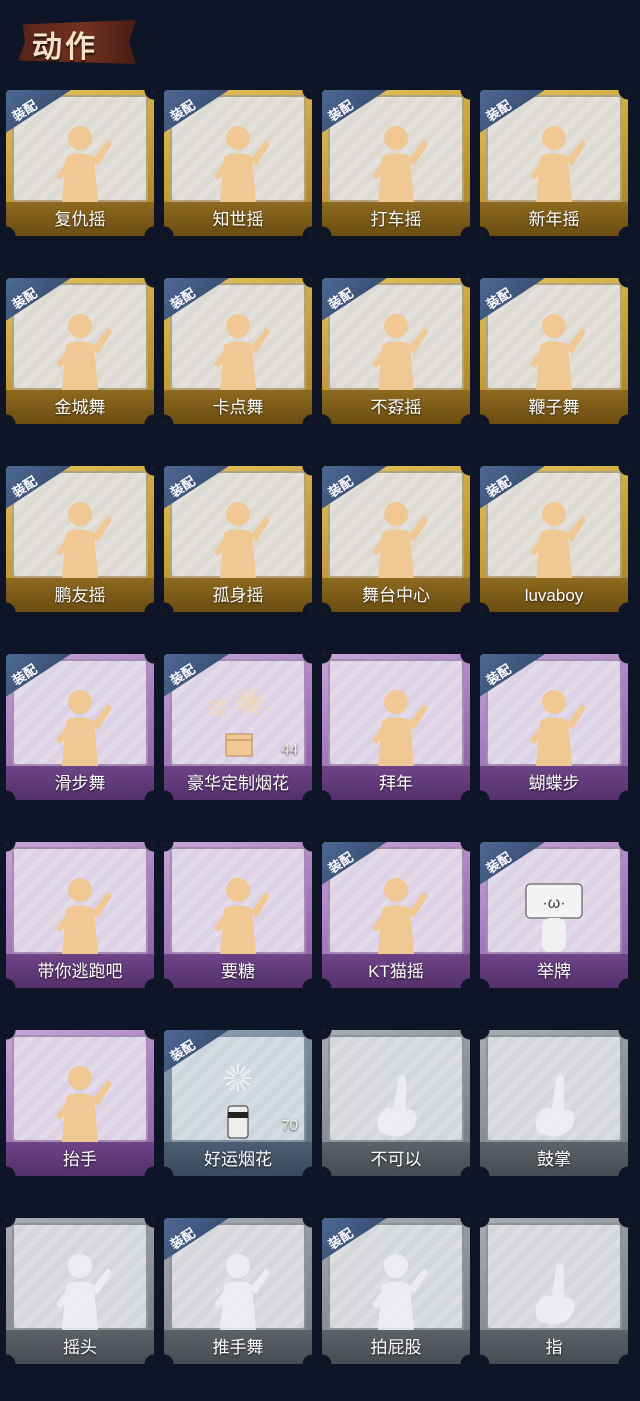 The image size is (640, 1401). Describe the element at coordinates (553, 903) in the screenshot. I see `svg-text: ·ω·` at that location.